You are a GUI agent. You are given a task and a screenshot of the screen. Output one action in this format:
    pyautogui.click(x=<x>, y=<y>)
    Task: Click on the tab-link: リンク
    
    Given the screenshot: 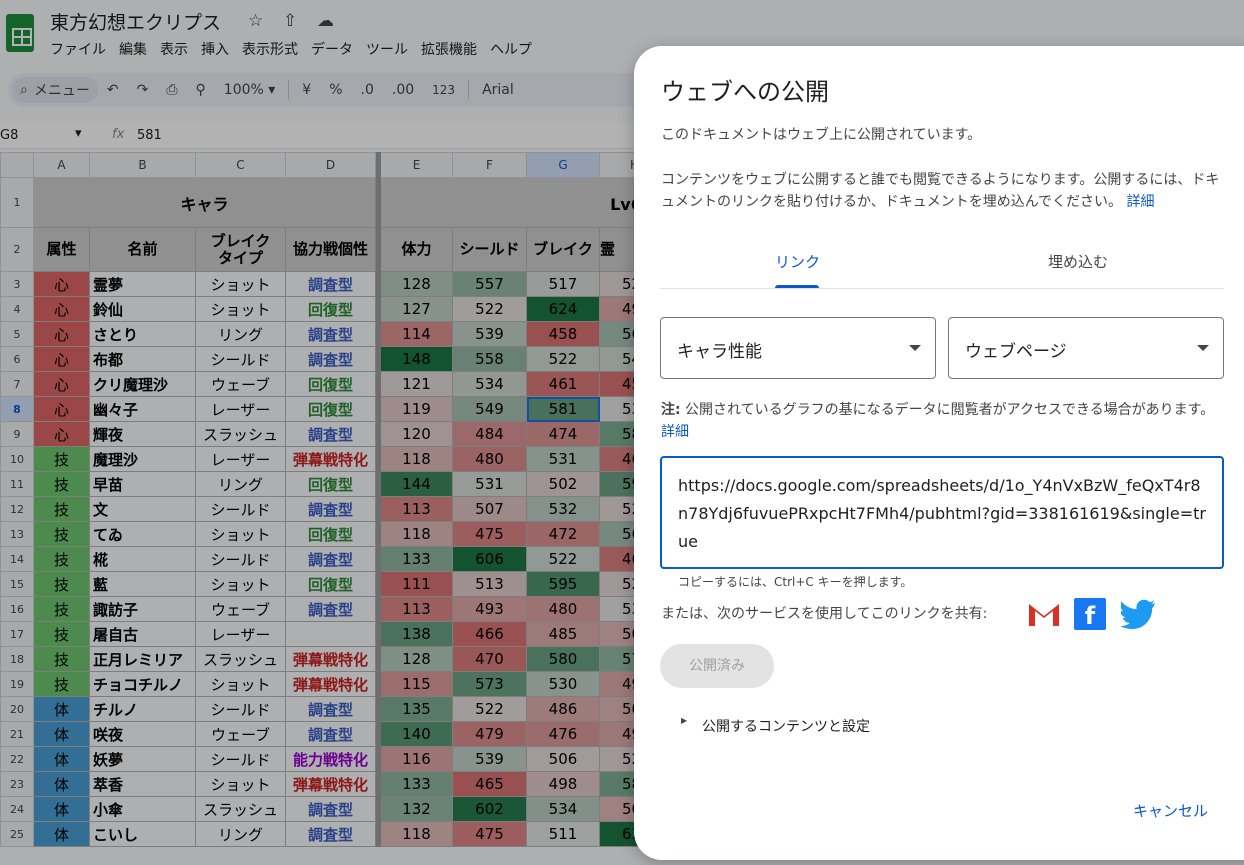 What is the action you would take?
    pyautogui.click(x=797, y=261)
    